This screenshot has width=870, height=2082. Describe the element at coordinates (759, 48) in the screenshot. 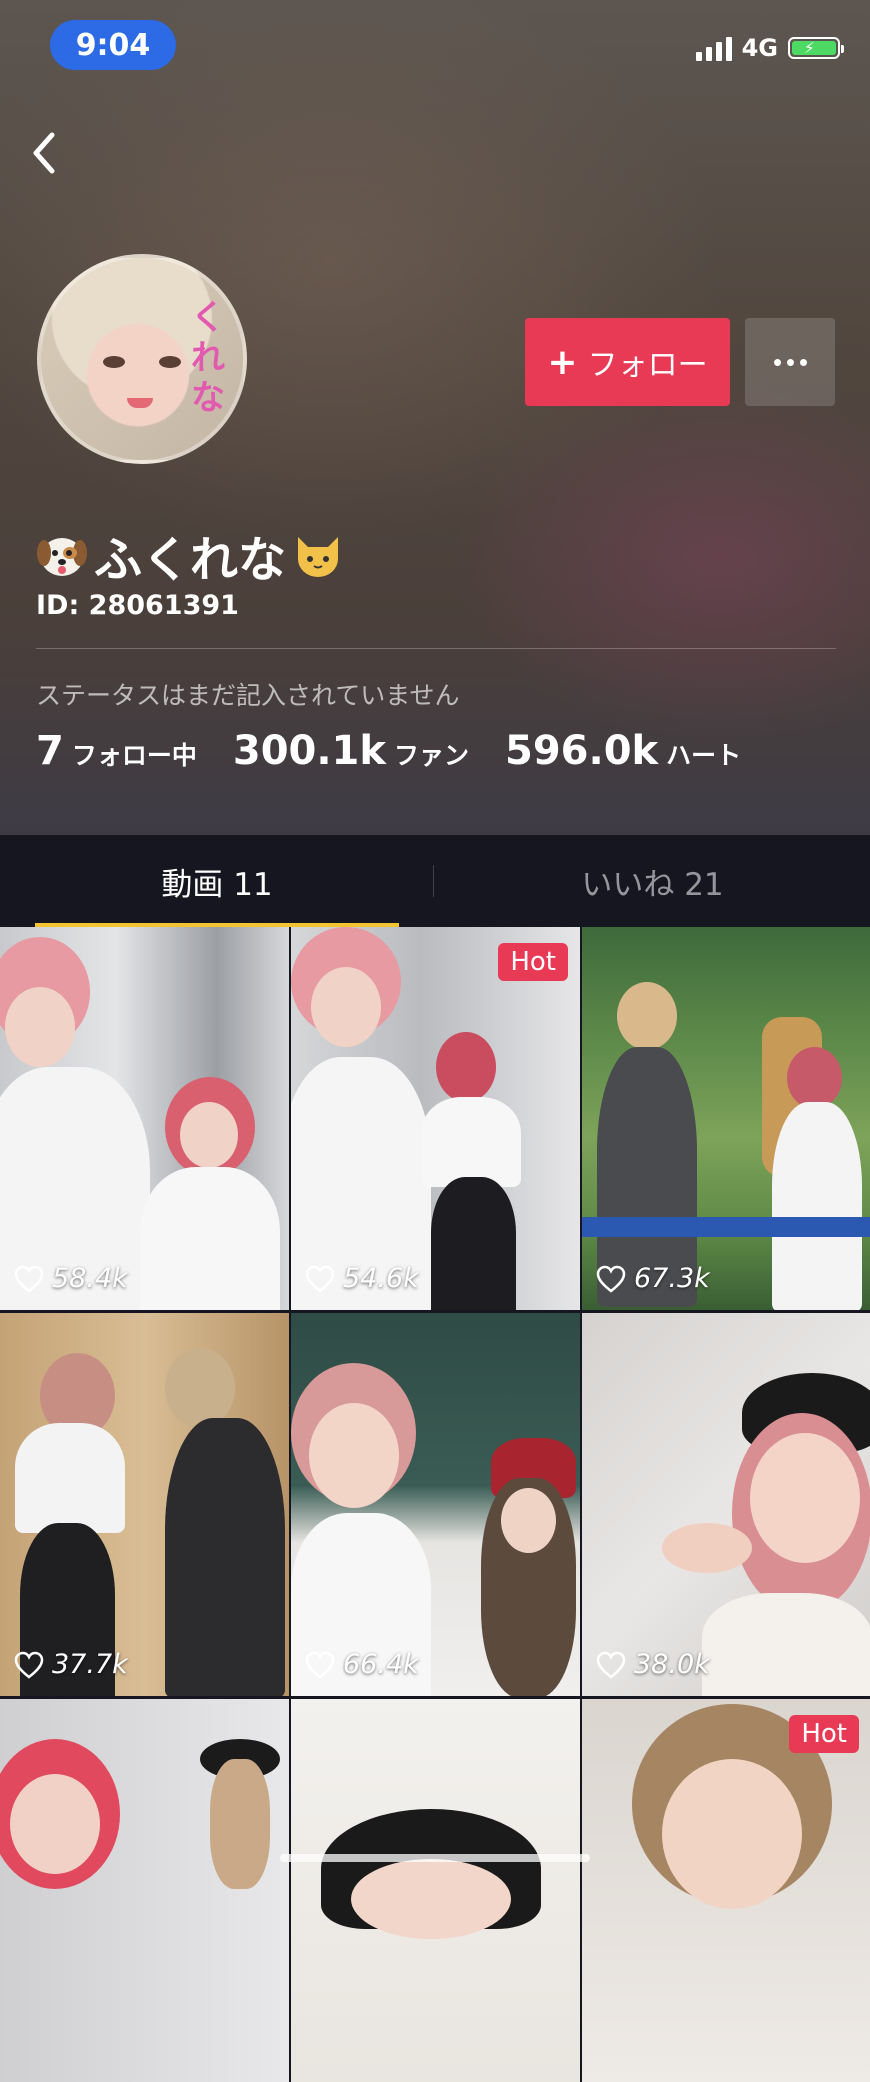

I see `network-type: 4G` at that location.